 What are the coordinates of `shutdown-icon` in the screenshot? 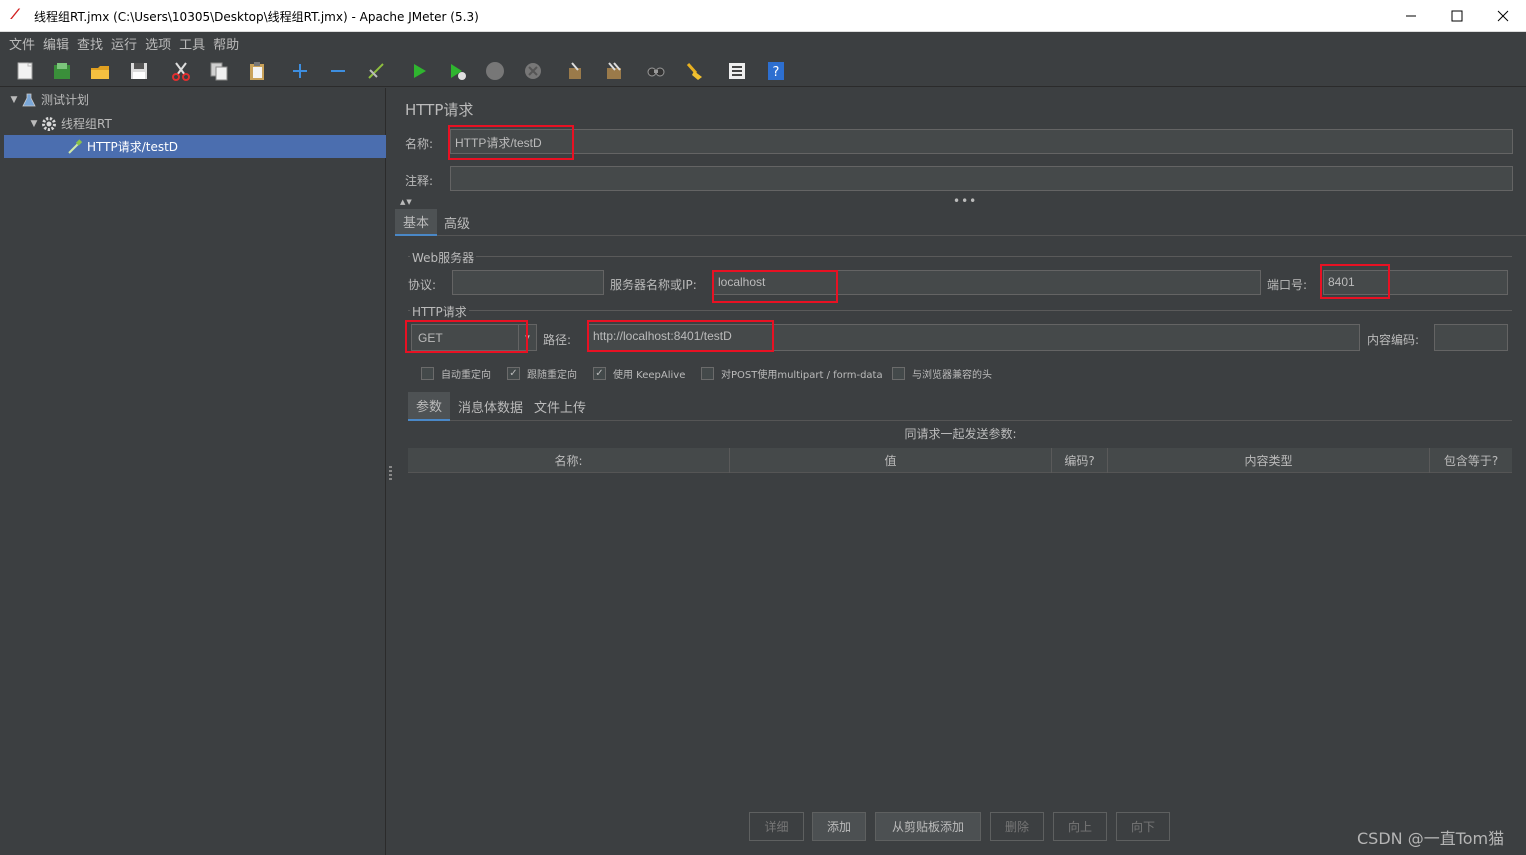 It's located at (533, 71).